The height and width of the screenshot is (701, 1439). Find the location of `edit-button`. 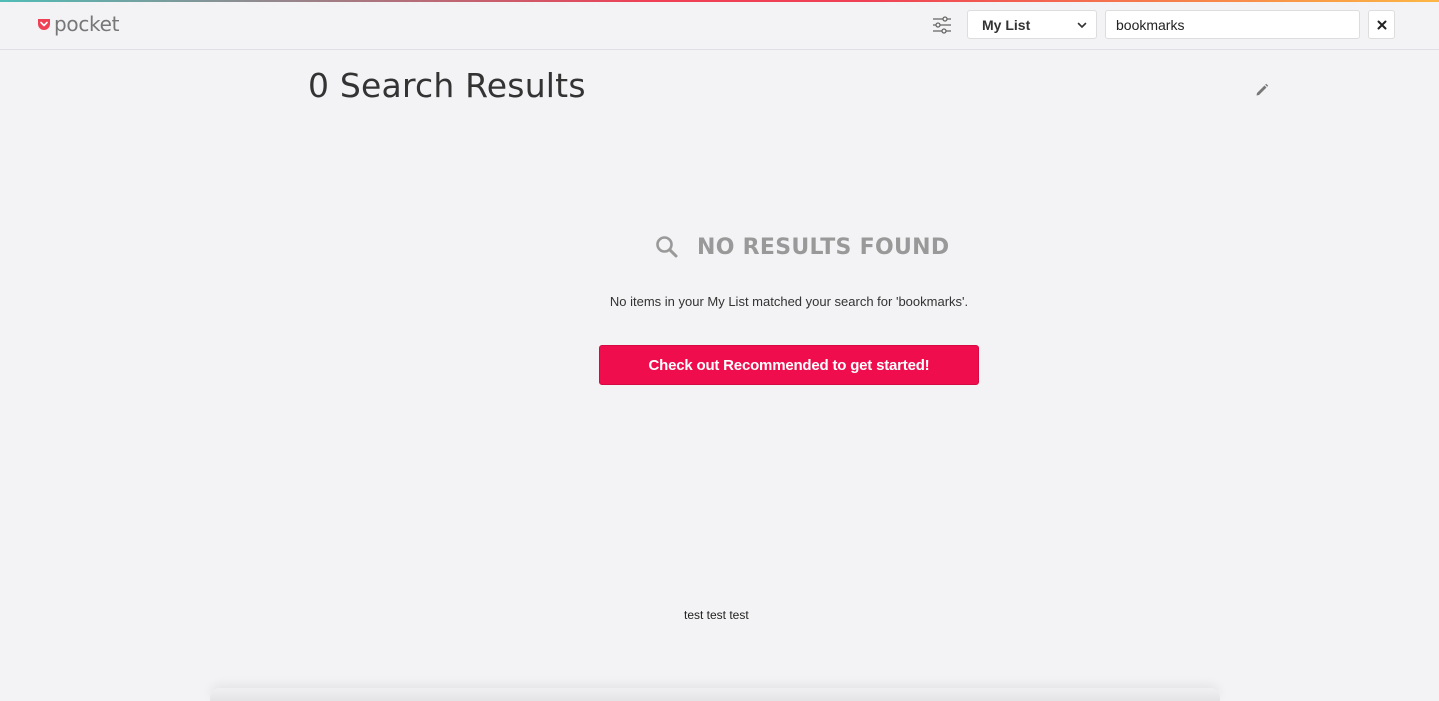

edit-button is located at coordinates (1262, 90).